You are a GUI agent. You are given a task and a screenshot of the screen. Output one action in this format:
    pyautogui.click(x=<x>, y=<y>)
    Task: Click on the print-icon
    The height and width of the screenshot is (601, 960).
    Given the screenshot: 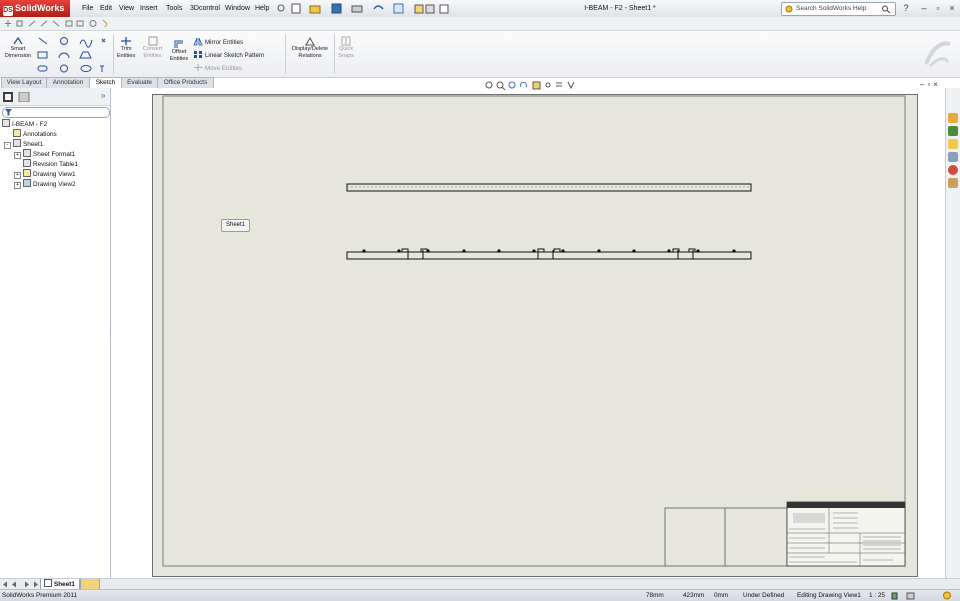 What is the action you would take?
    pyautogui.click(x=357, y=9)
    